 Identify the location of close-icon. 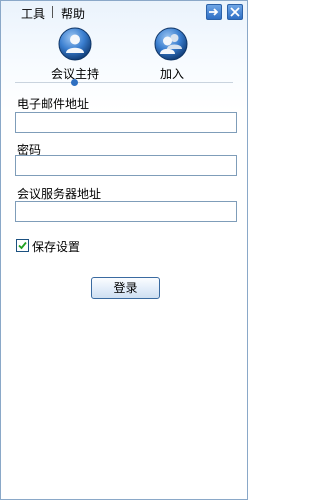
(235, 12).